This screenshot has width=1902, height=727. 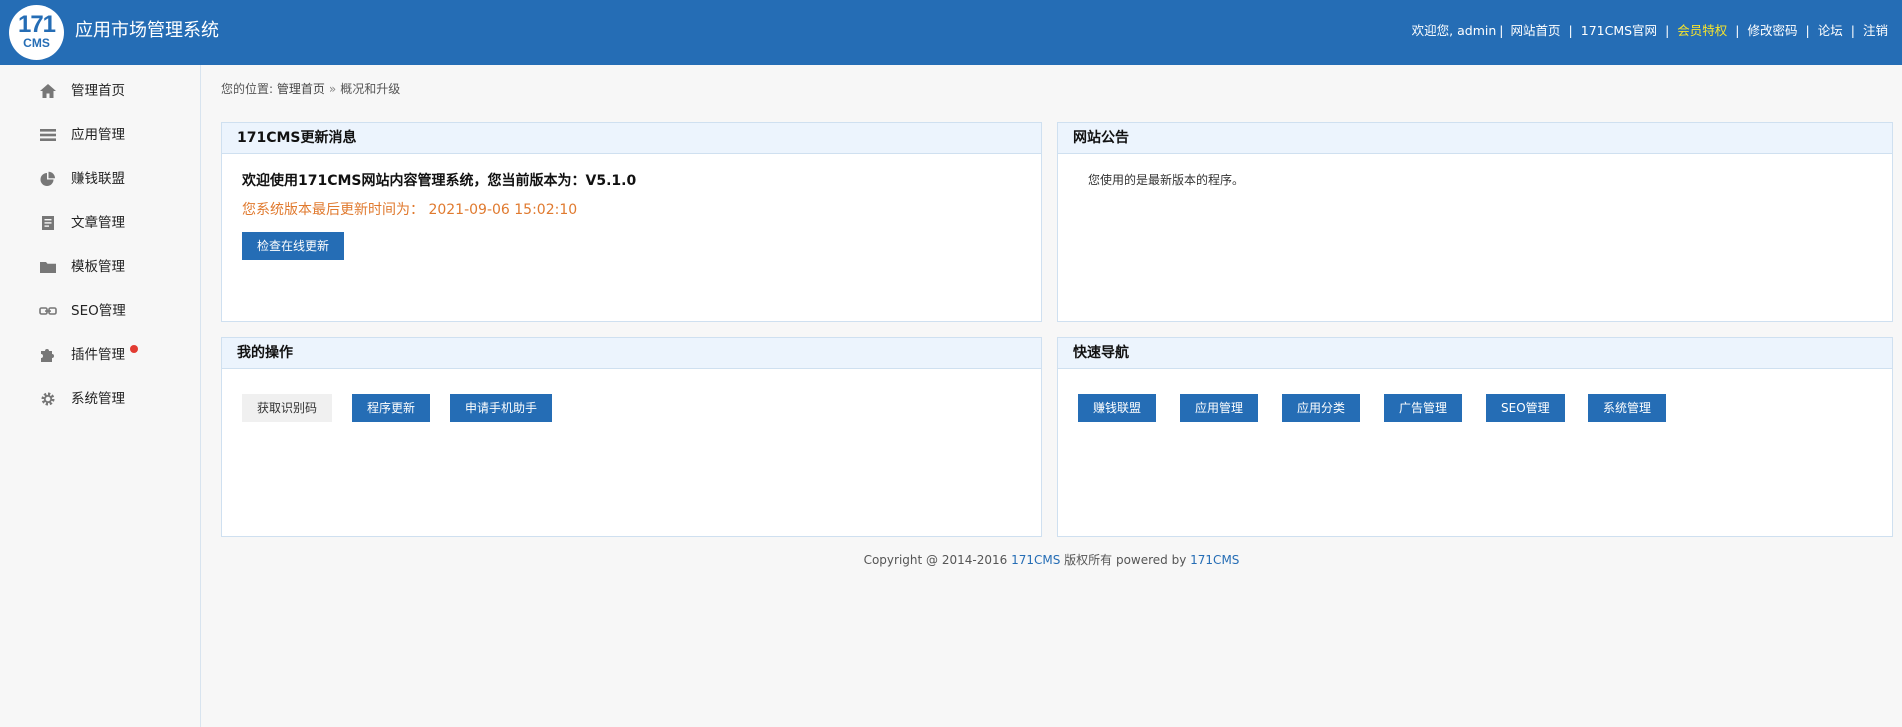 I want to click on breadcrumb-current: 概况和升级, so click(x=370, y=89).